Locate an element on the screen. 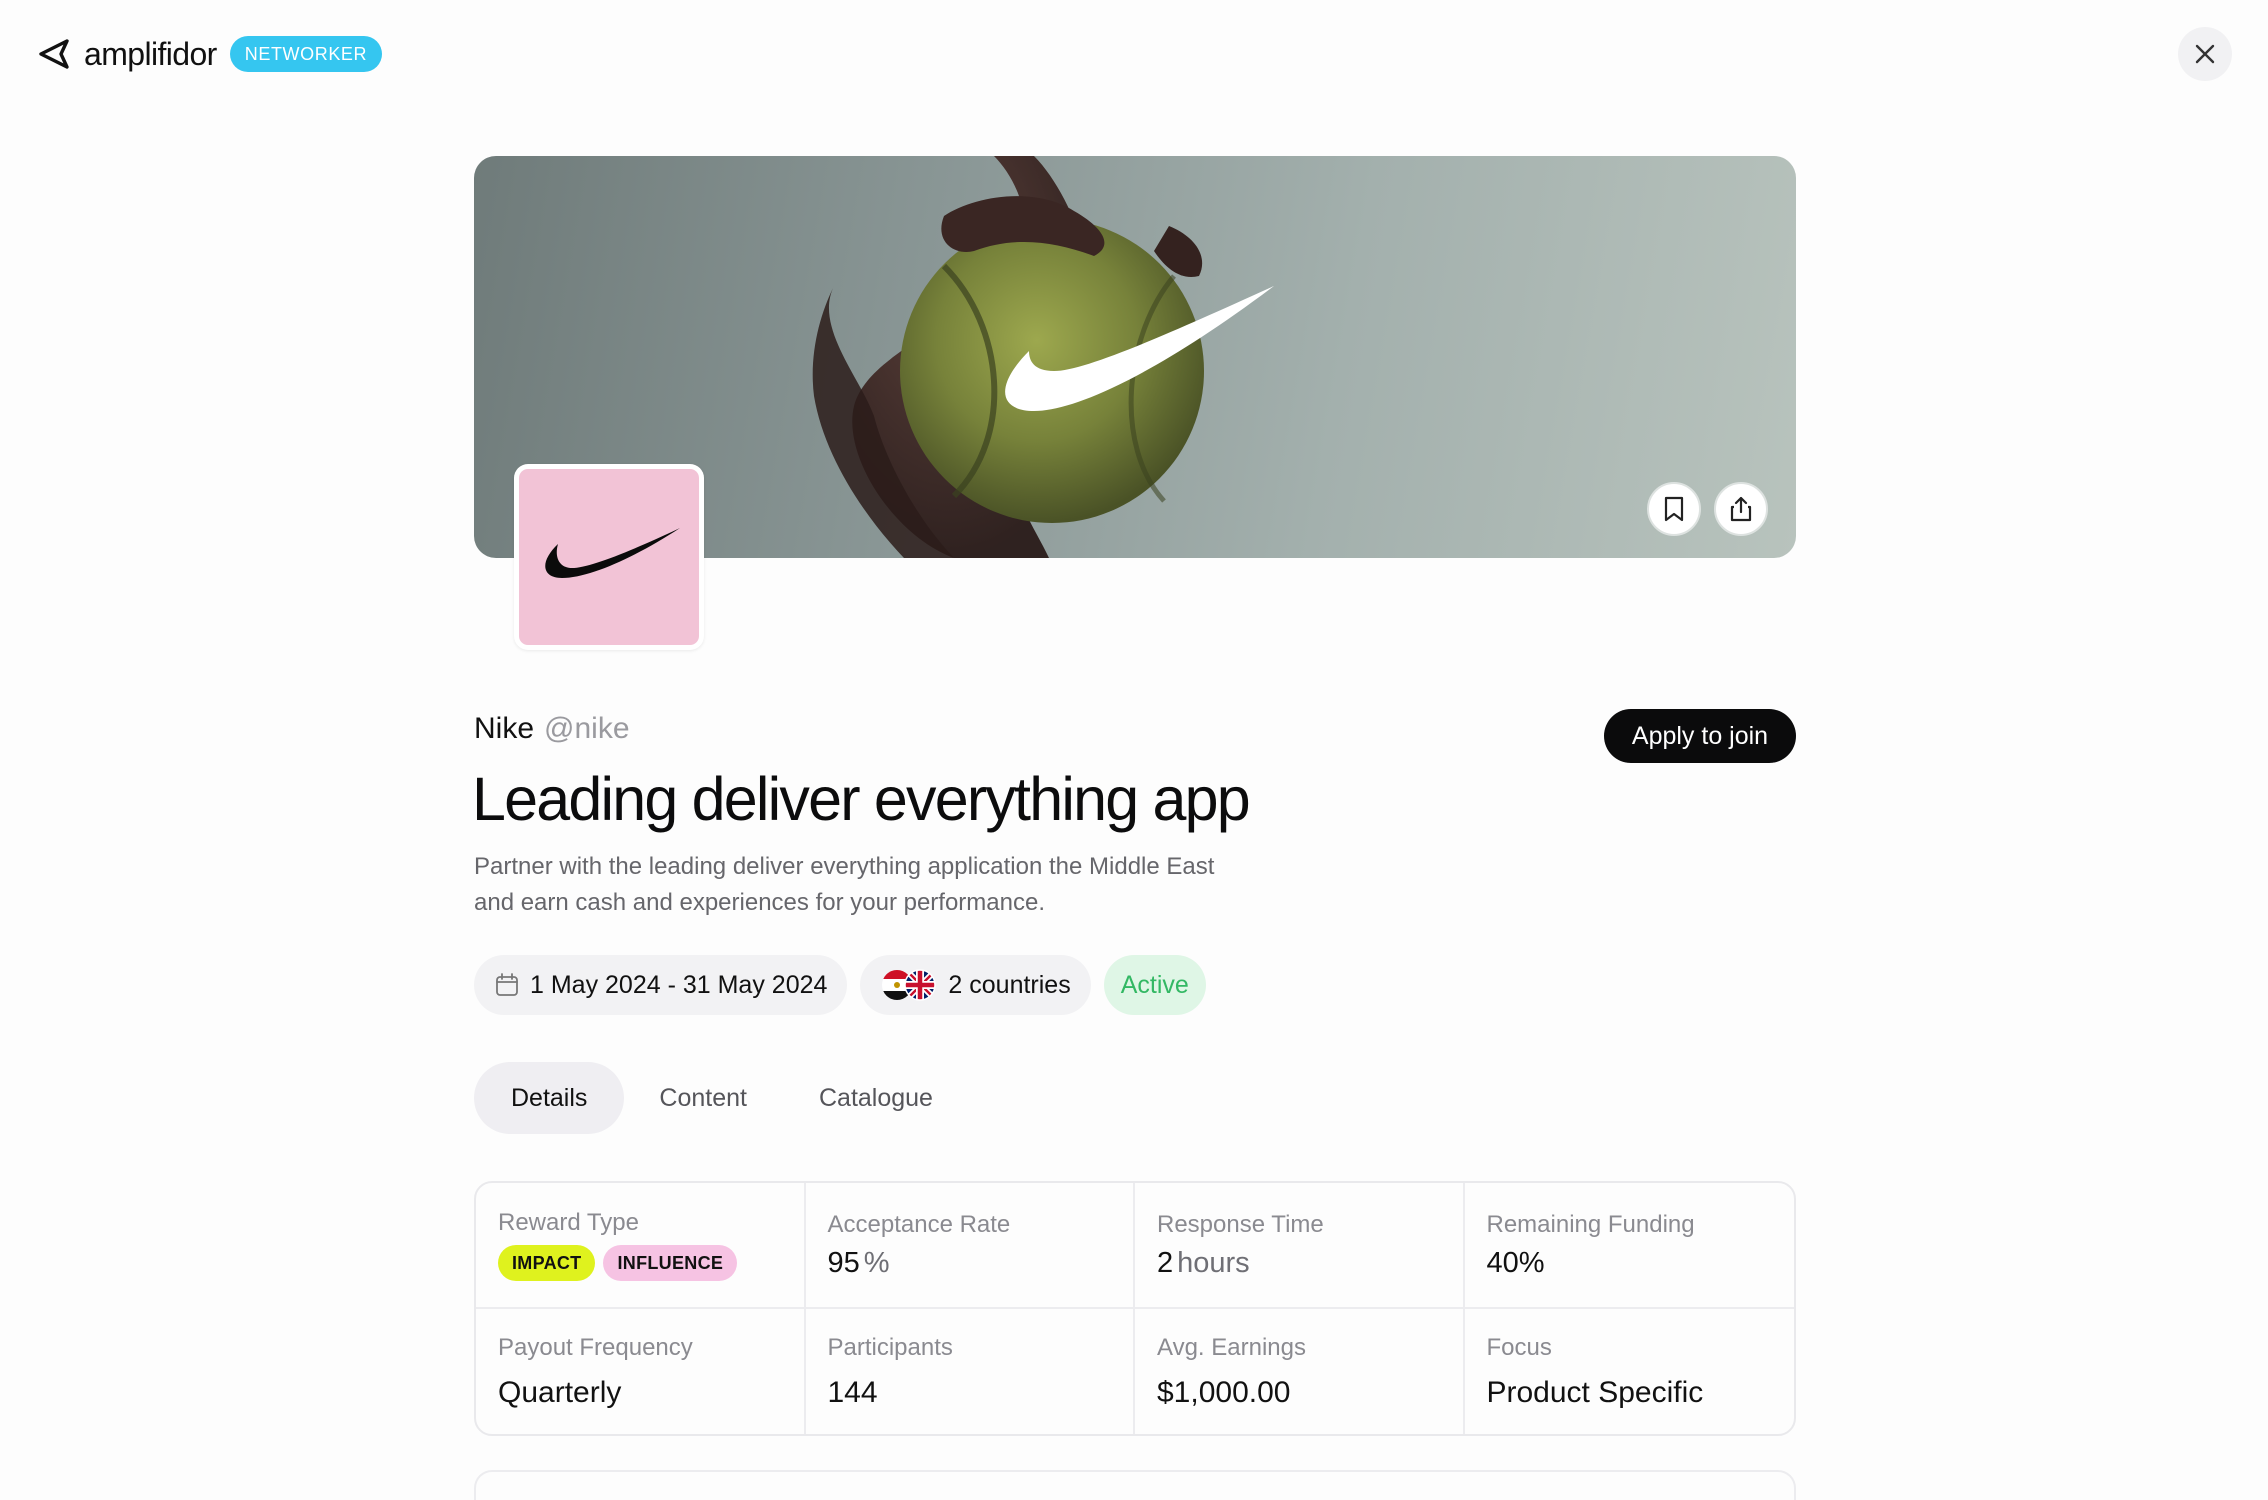 This screenshot has width=2268, height=1500. tag-impact: IMPACT is located at coordinates (547, 1263).